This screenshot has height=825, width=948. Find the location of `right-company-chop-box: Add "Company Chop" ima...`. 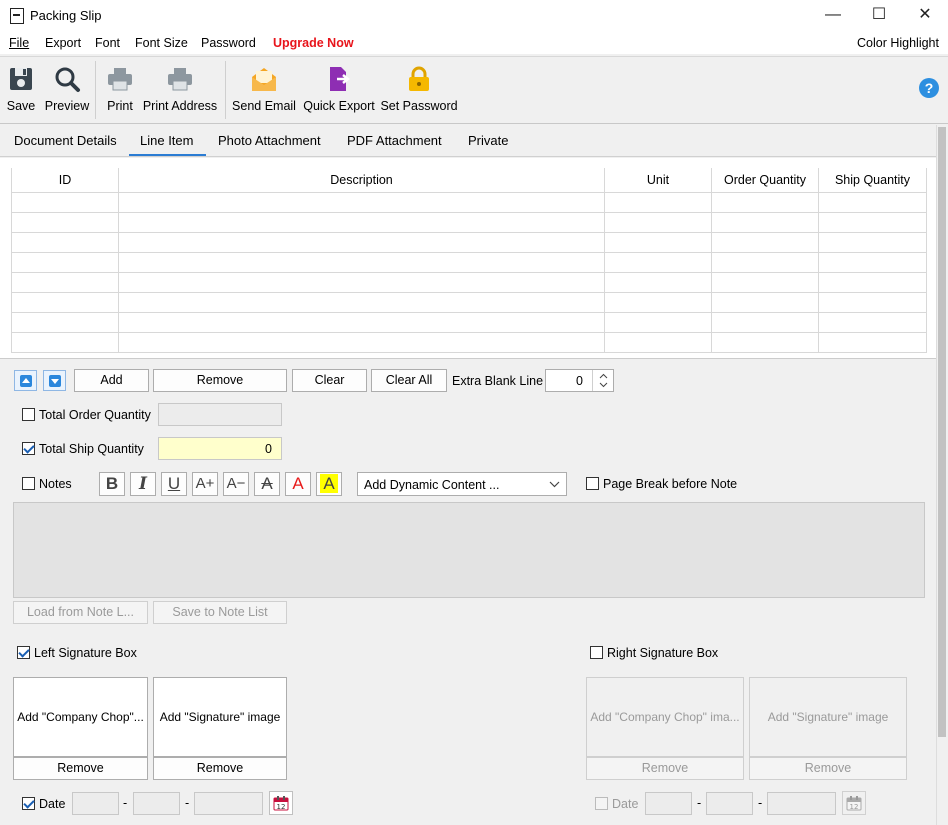

right-company-chop-box: Add "Company Chop" ima... is located at coordinates (665, 717).